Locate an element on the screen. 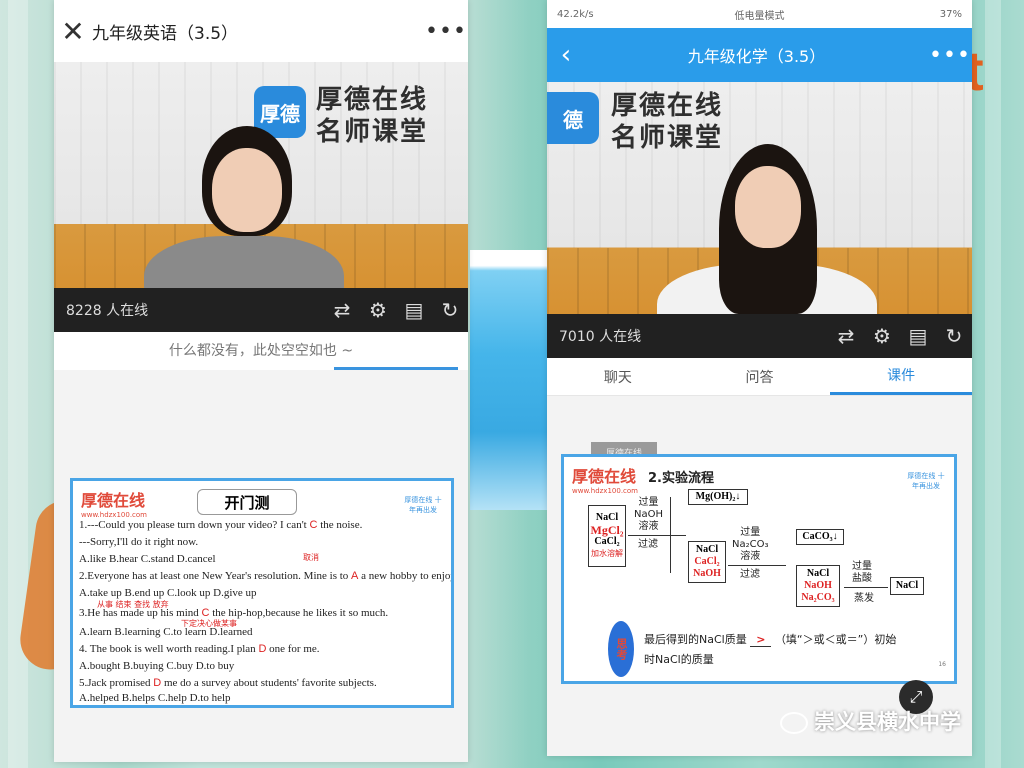 The image size is (1024, 768). video-player: 厚德 厚德在线 名师课堂 8228 人在线 ⇄ ⚙ ▤ ↻ is located at coordinates (261, 197).